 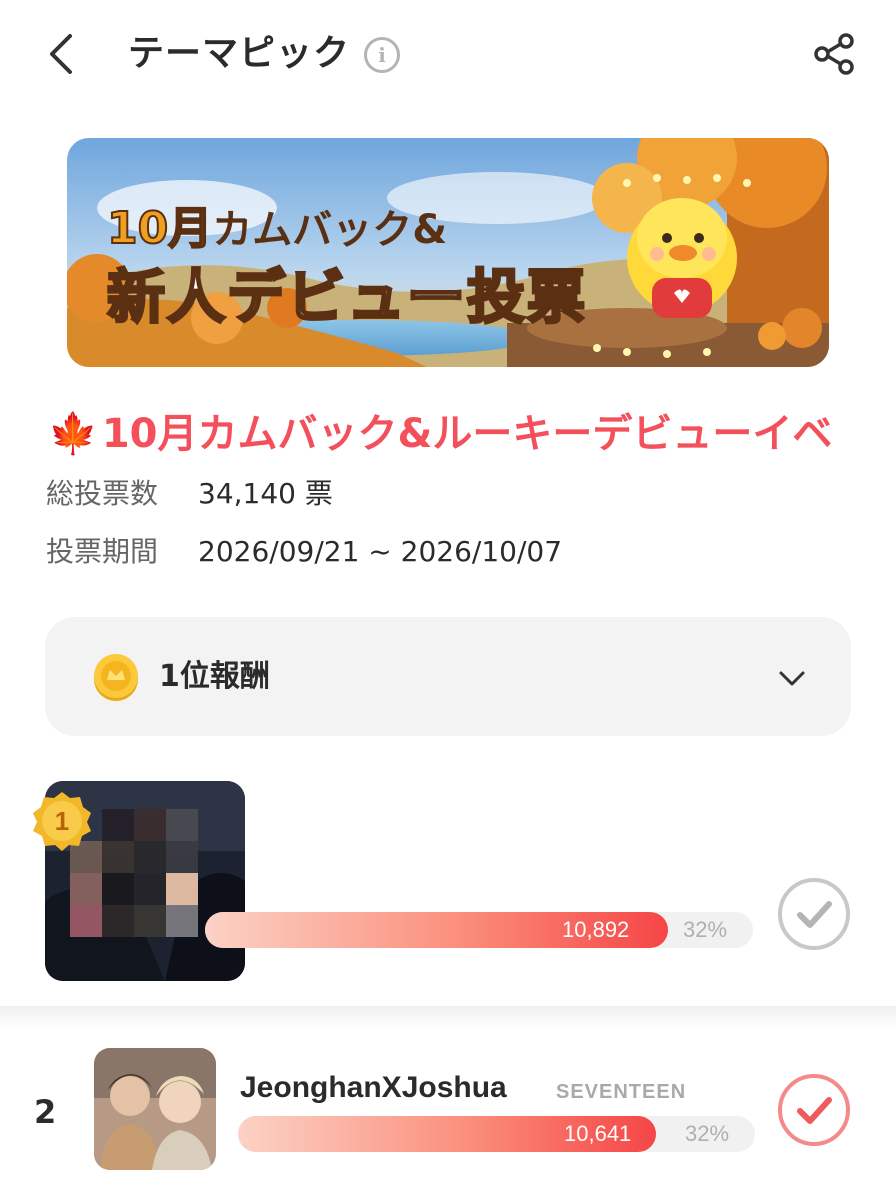 I want to click on vote-bar-track-2: 10,641 32%, so click(x=496, y=1134).